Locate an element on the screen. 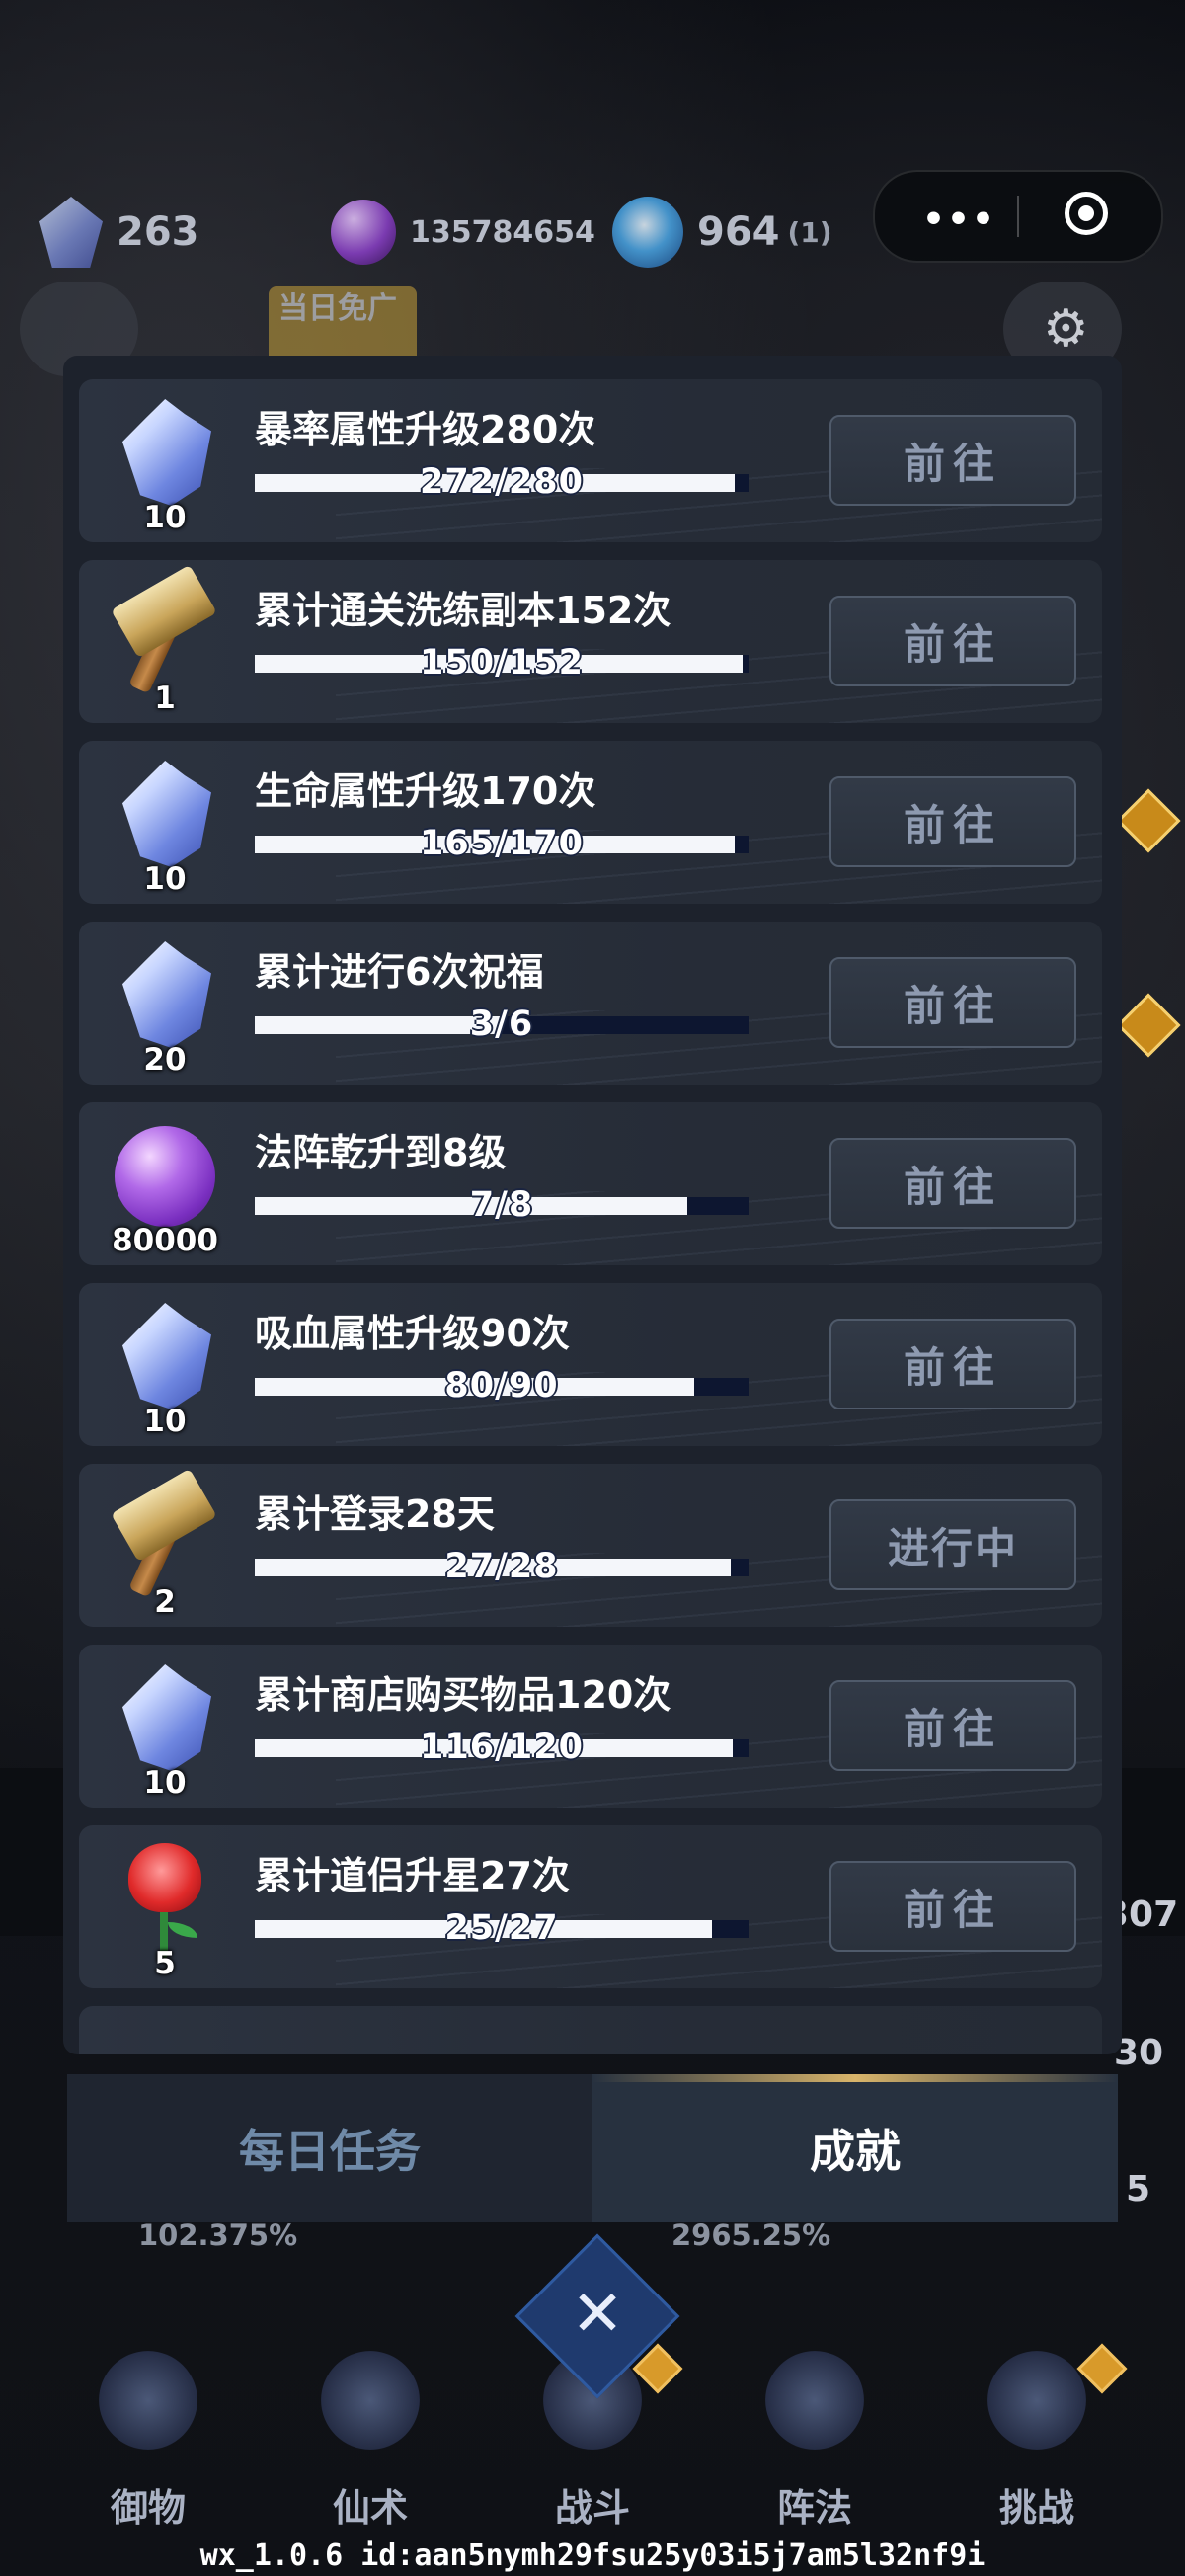  task-title: 暴率属性升级280次 is located at coordinates (426, 429).